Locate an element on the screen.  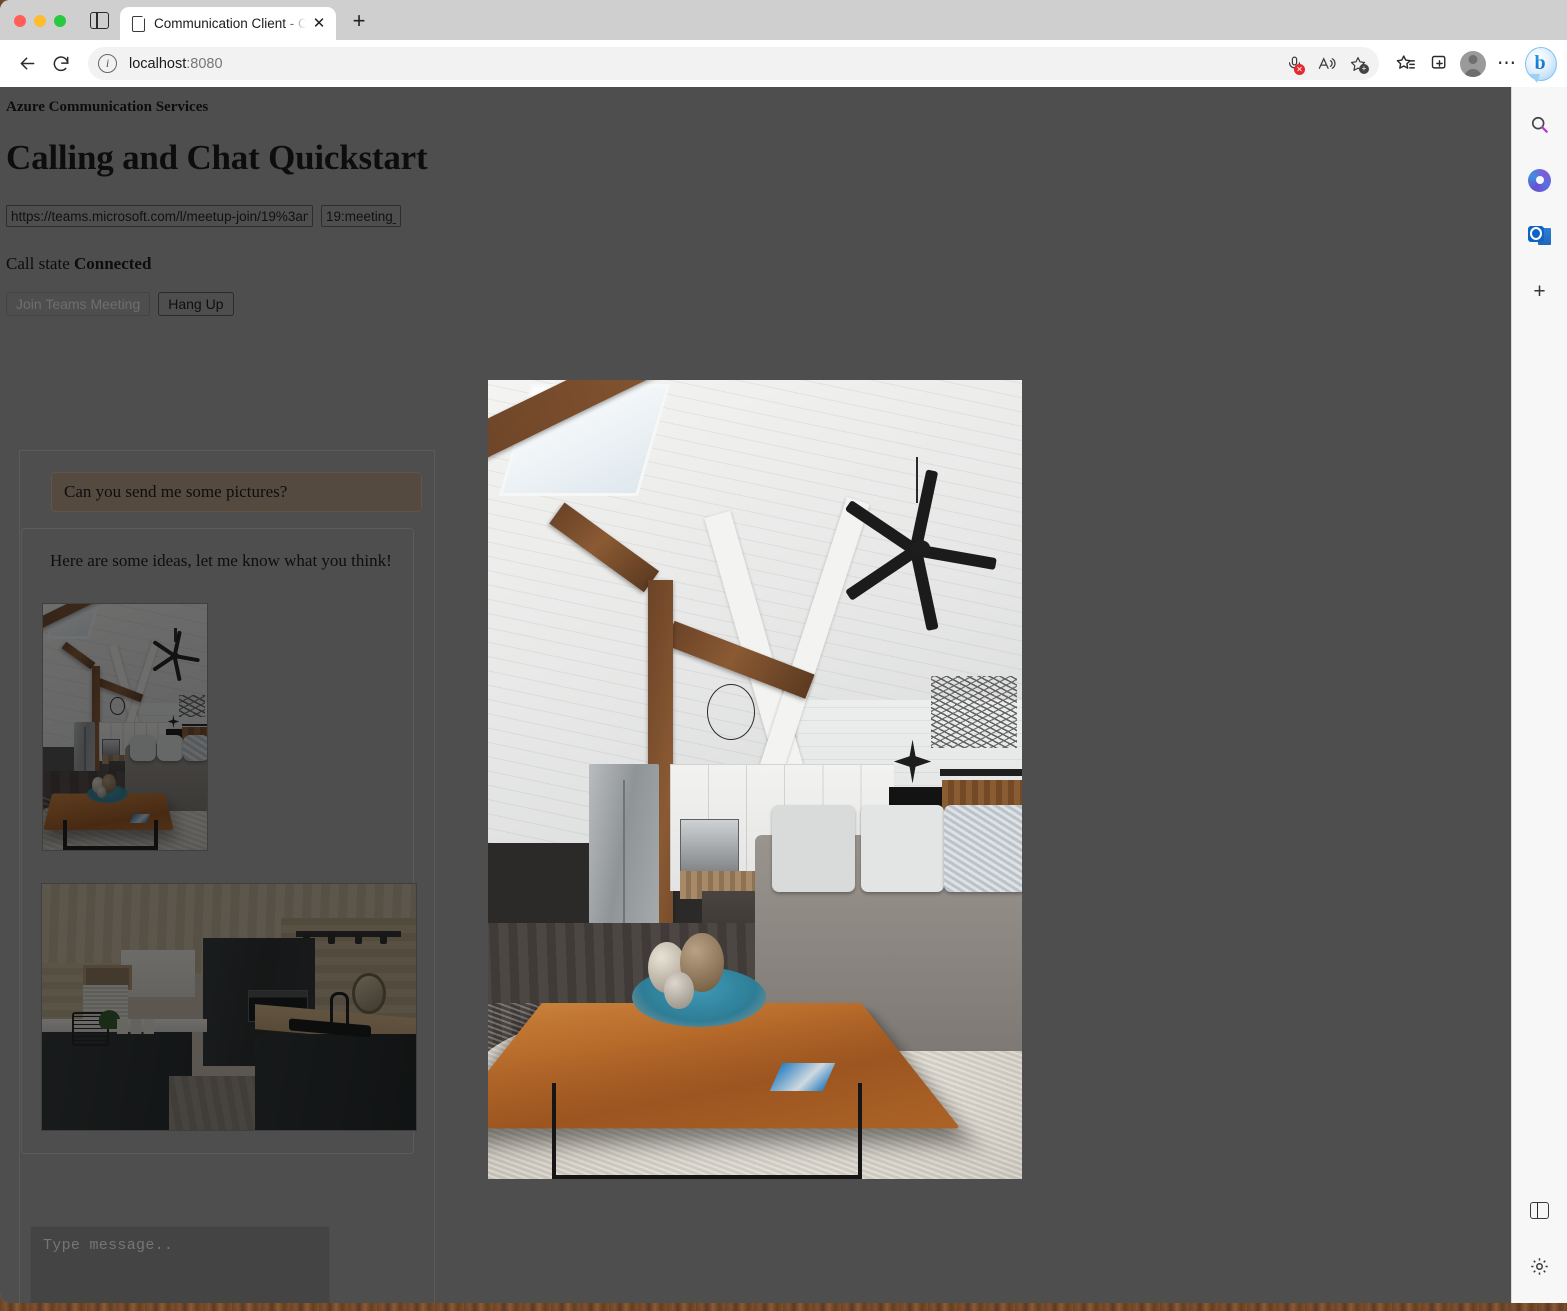
reload-button is located at coordinates (61, 64).